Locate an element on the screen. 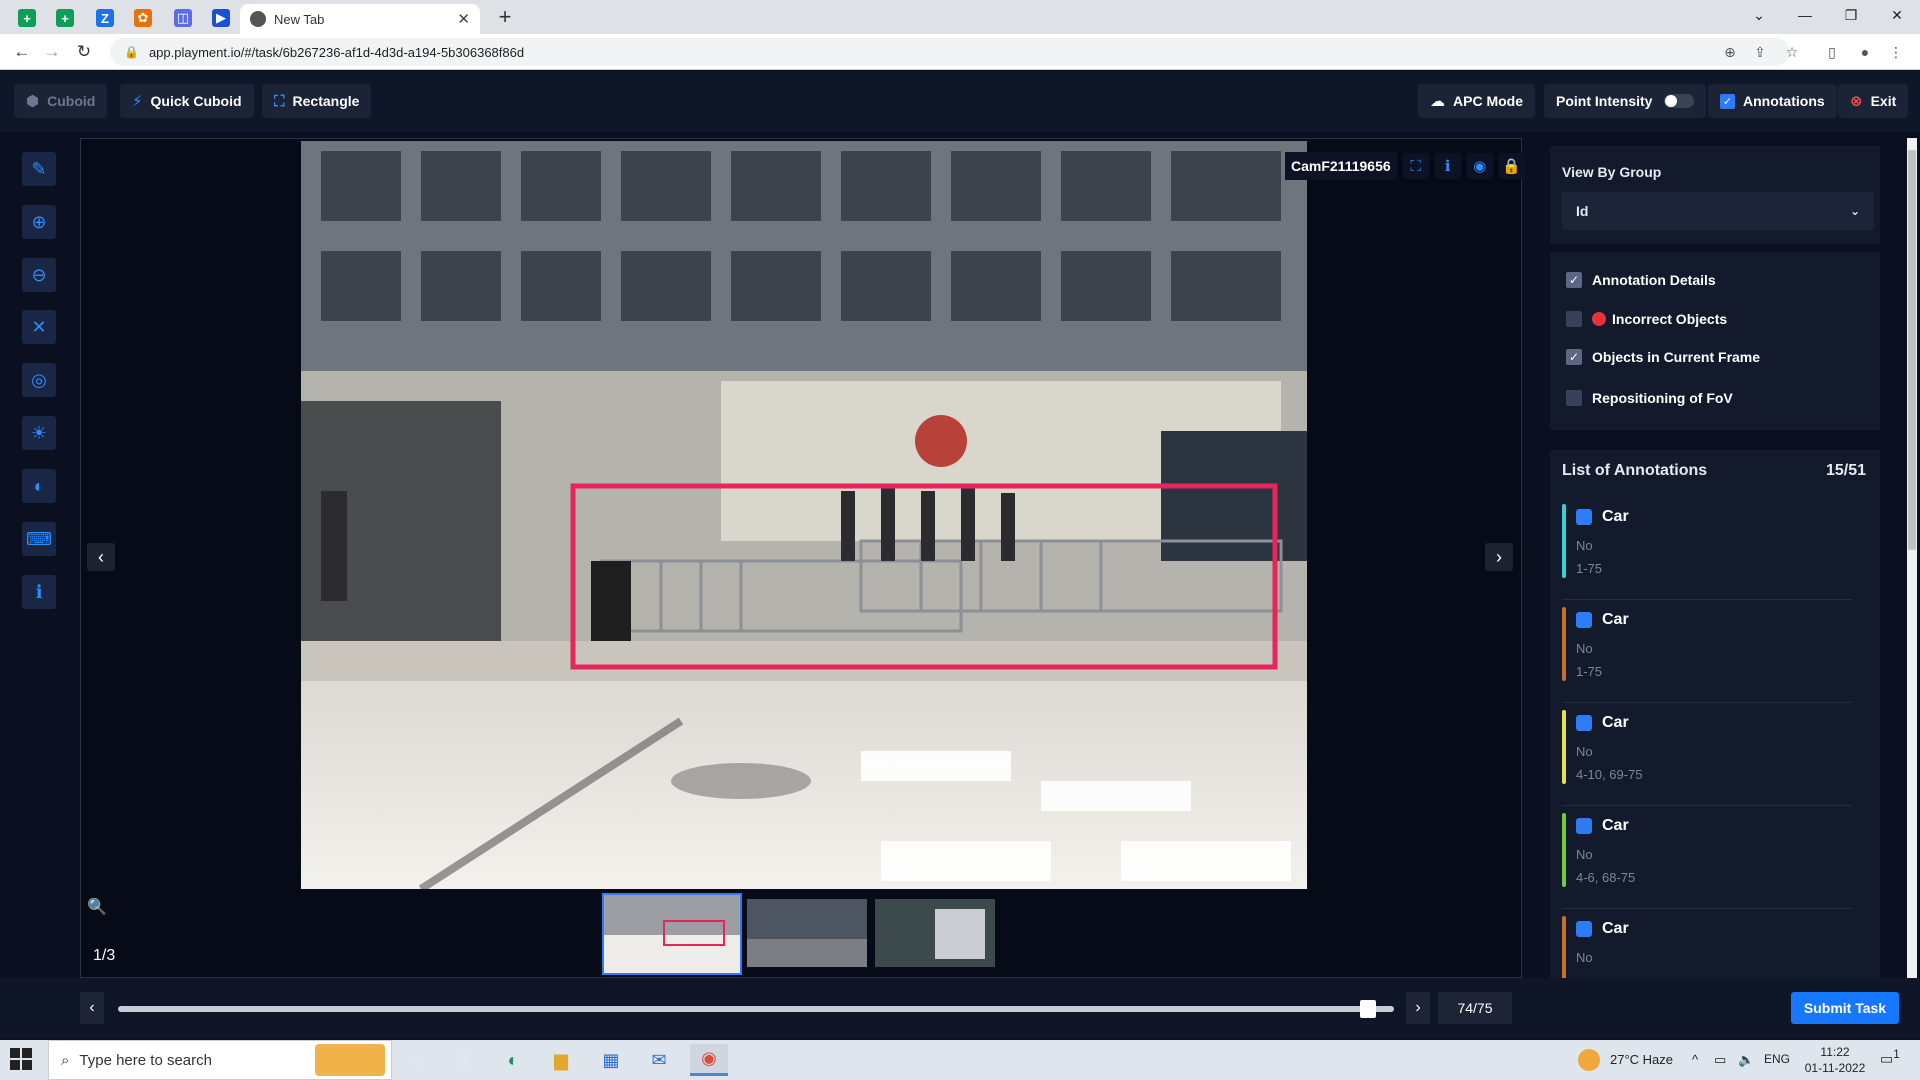 This screenshot has height=1080, width=1920. frame-slider-handle is located at coordinates (1368, 1009).